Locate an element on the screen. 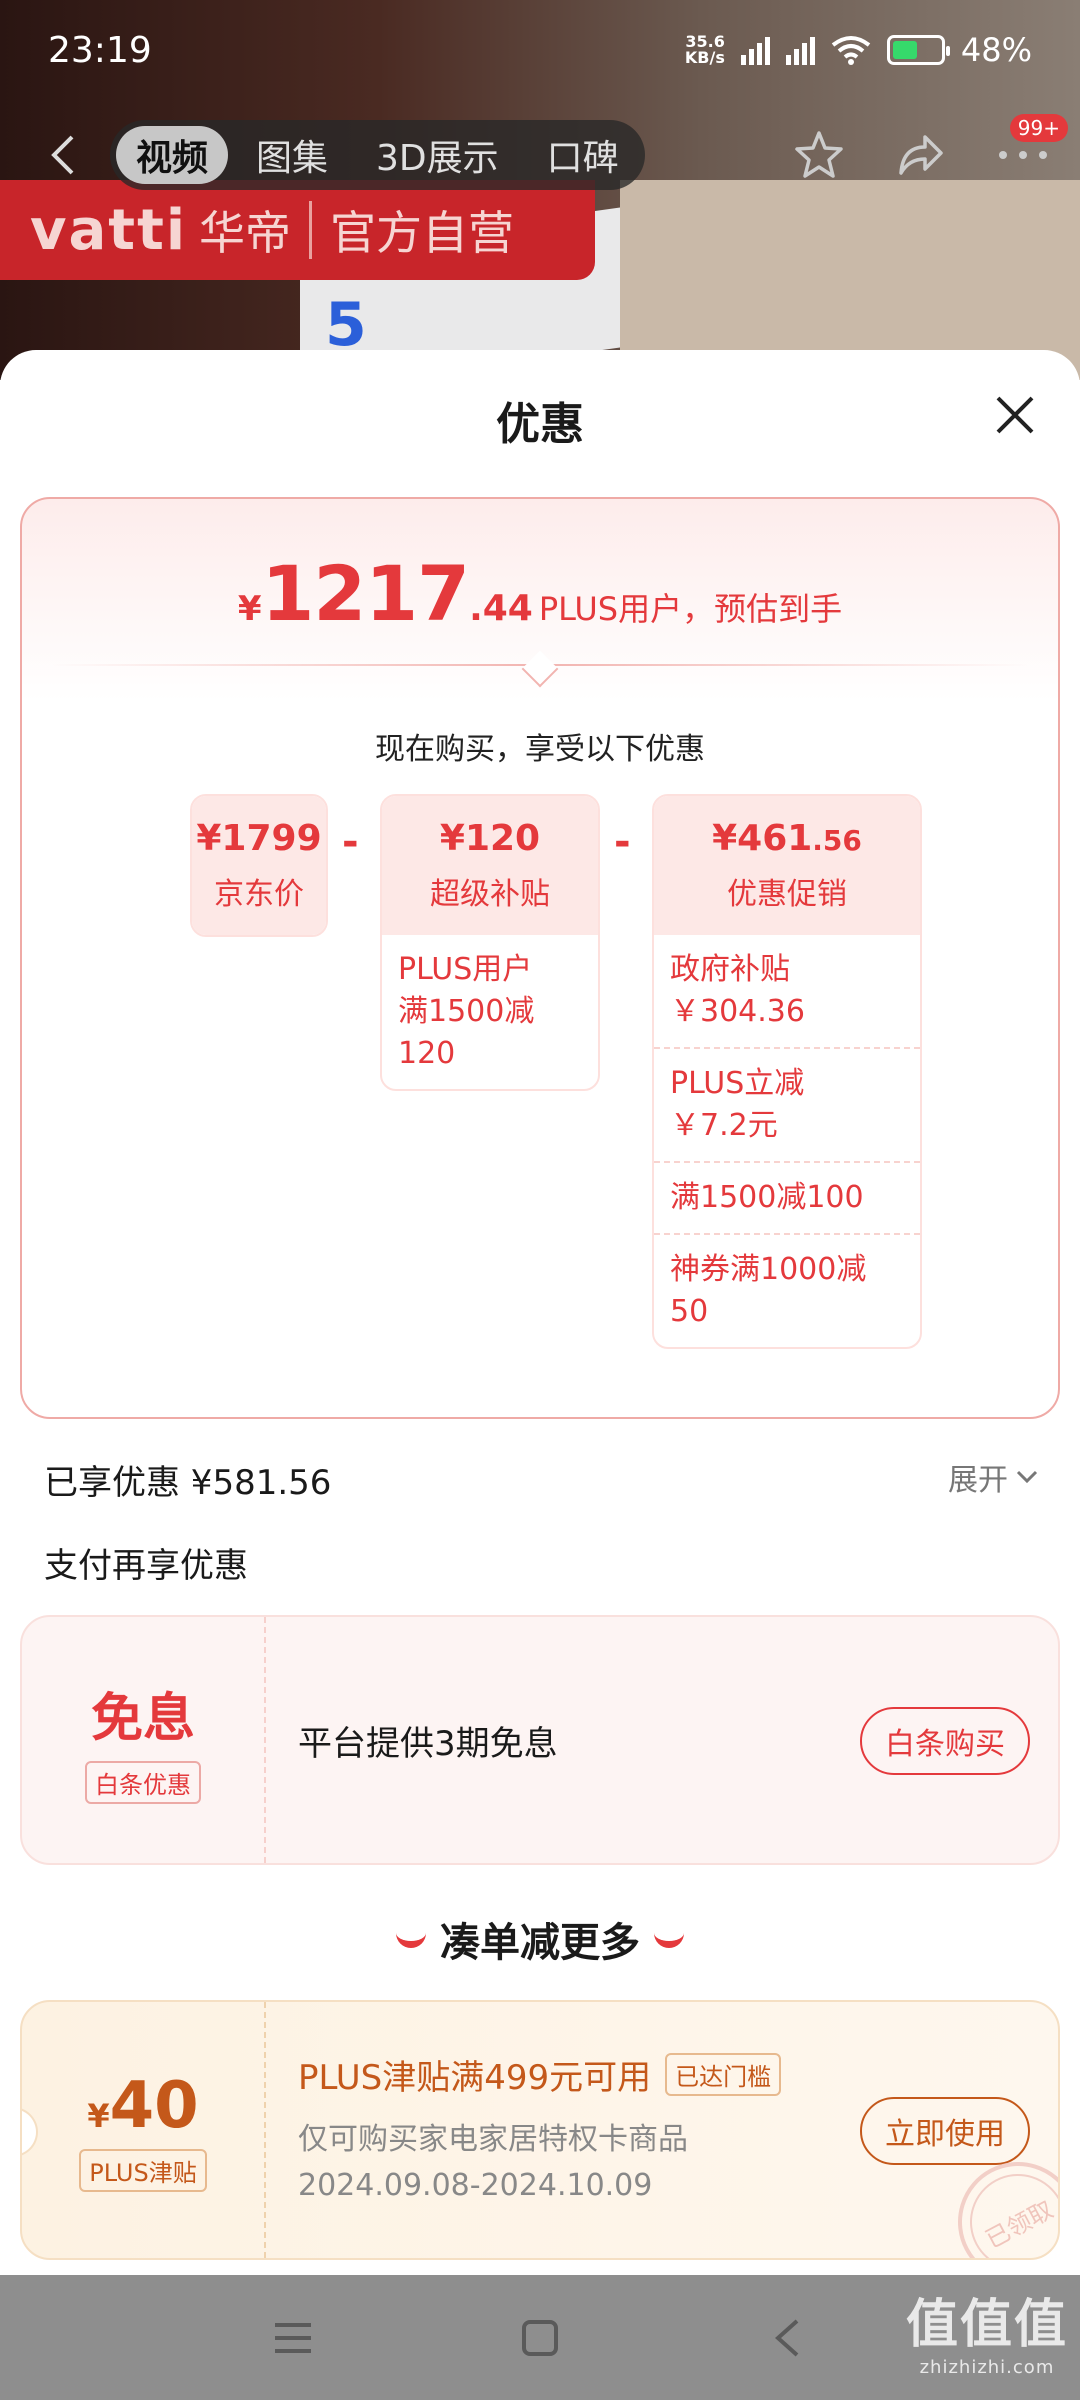 This screenshot has height=2400, width=1080. jd-price-amount: ¥1799 is located at coordinates (259, 838).